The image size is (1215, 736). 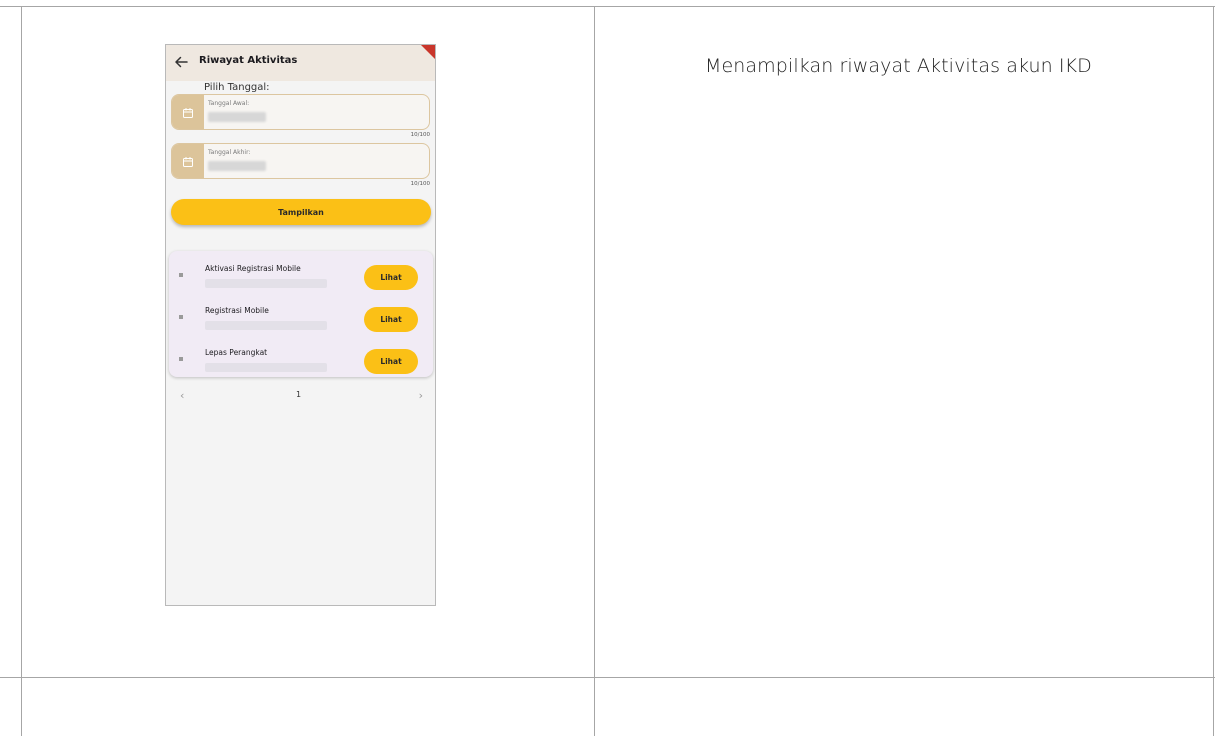 I want to click on end-date-prefix, so click(x=188, y=161).